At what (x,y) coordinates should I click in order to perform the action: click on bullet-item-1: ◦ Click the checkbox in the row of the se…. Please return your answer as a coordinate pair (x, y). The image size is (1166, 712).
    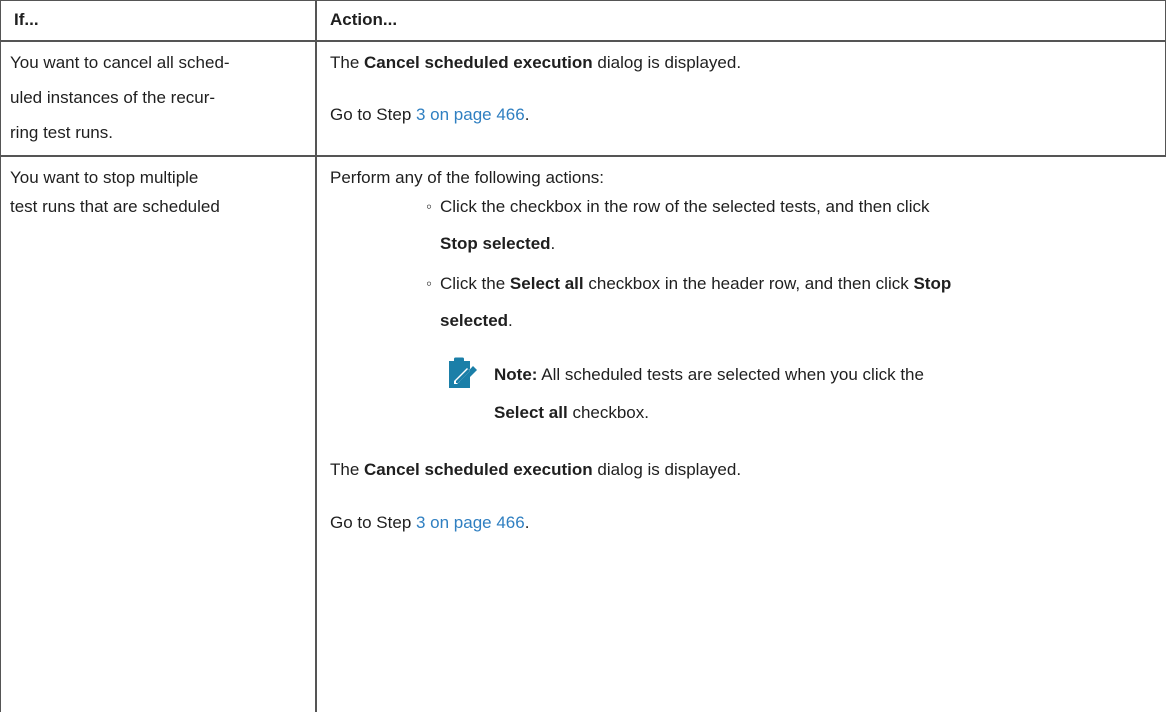
    Looking at the image, I should click on (677, 206).